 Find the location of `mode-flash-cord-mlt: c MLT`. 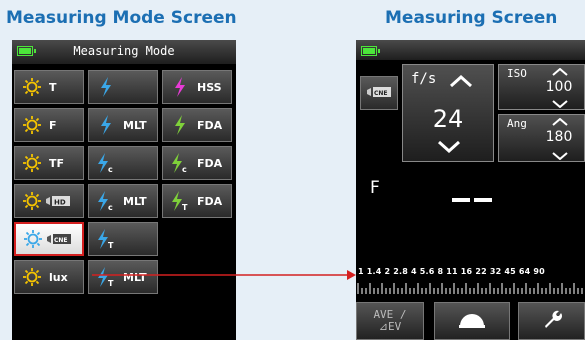

mode-flash-cord-mlt: c MLT is located at coordinates (123, 201).